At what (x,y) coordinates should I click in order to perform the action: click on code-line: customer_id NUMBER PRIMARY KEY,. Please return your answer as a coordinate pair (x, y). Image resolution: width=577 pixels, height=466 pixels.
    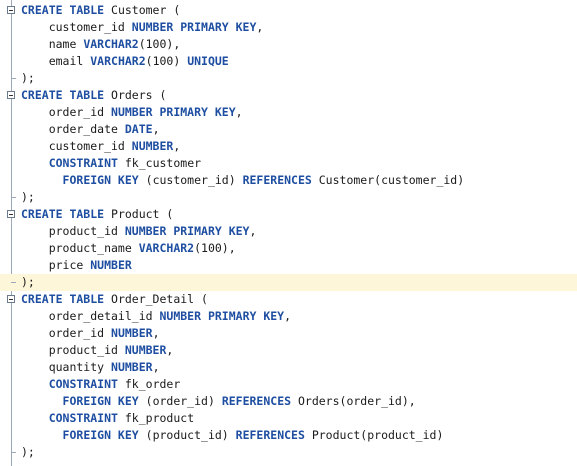
    Looking at the image, I should click on (288, 27).